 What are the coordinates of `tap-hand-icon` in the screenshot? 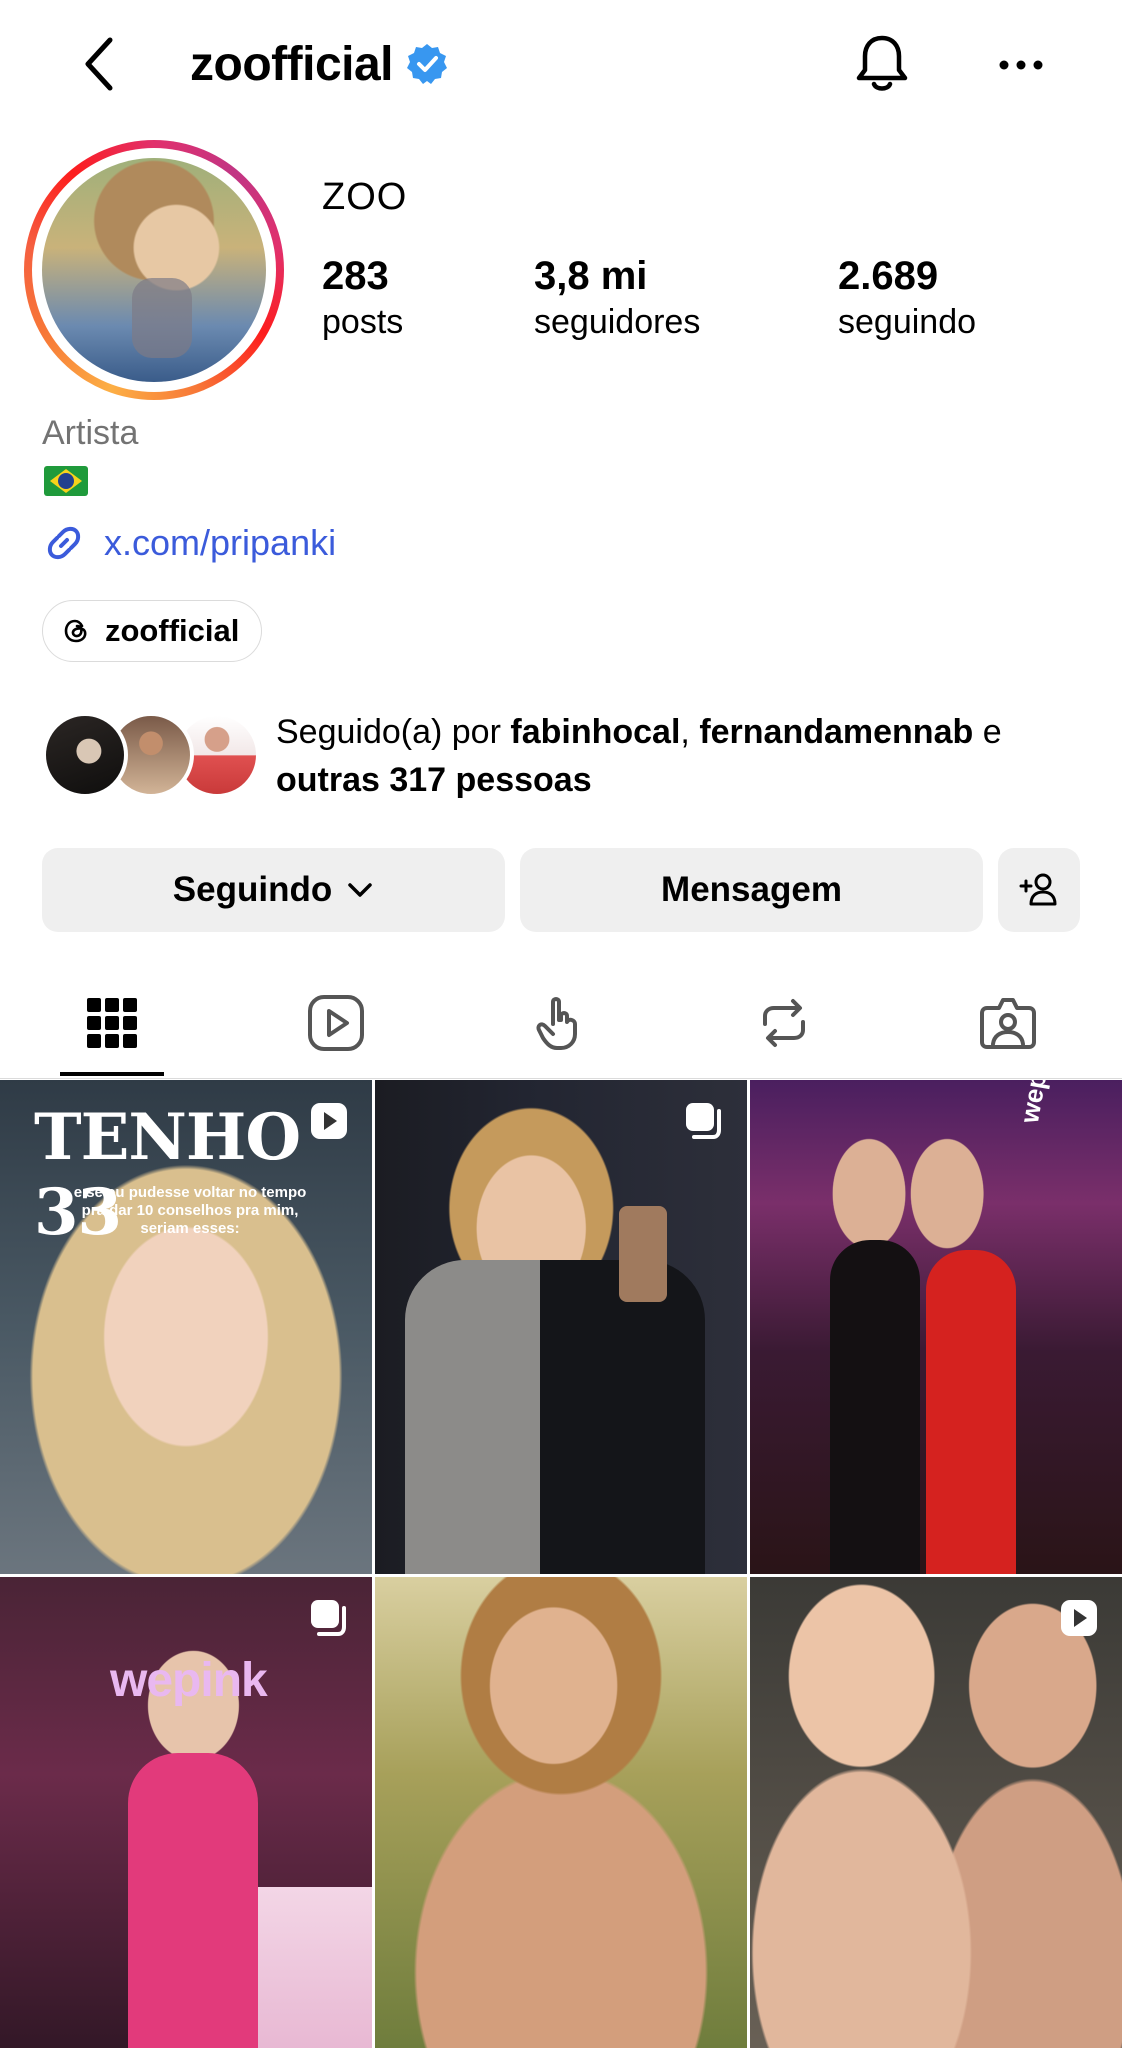 It's located at (556, 1023).